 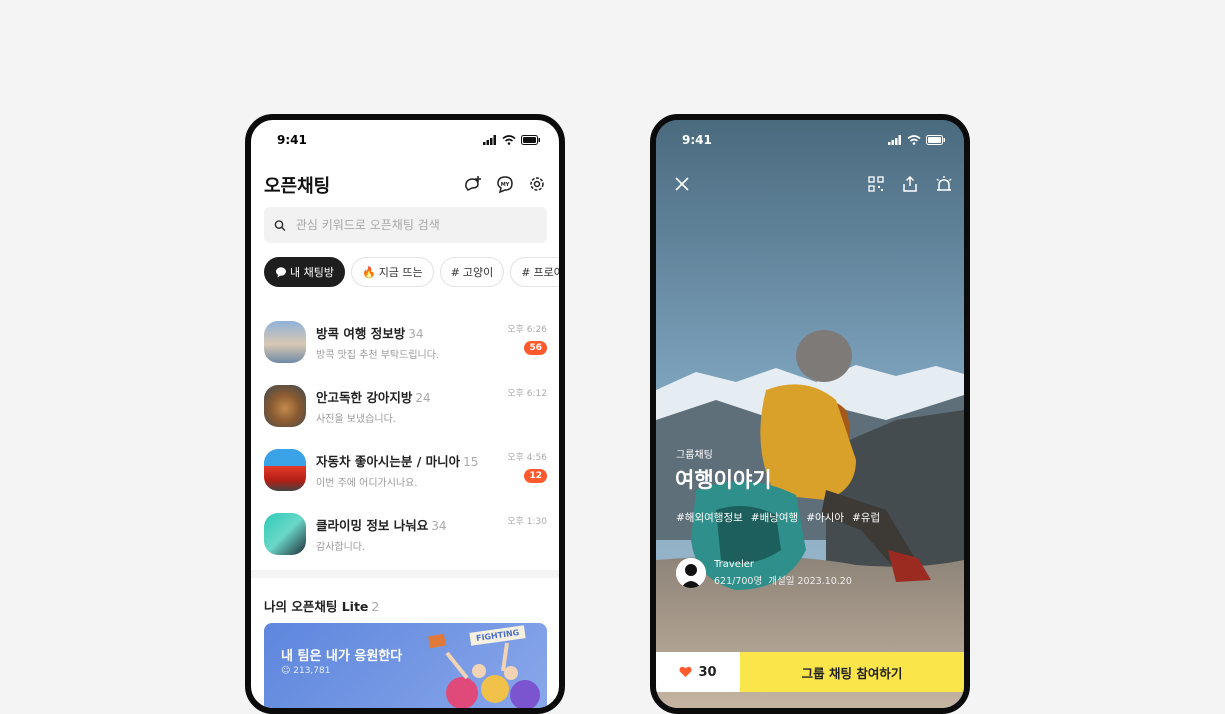 What do you see at coordinates (686, 671) in the screenshot?
I see `heart-icon` at bounding box center [686, 671].